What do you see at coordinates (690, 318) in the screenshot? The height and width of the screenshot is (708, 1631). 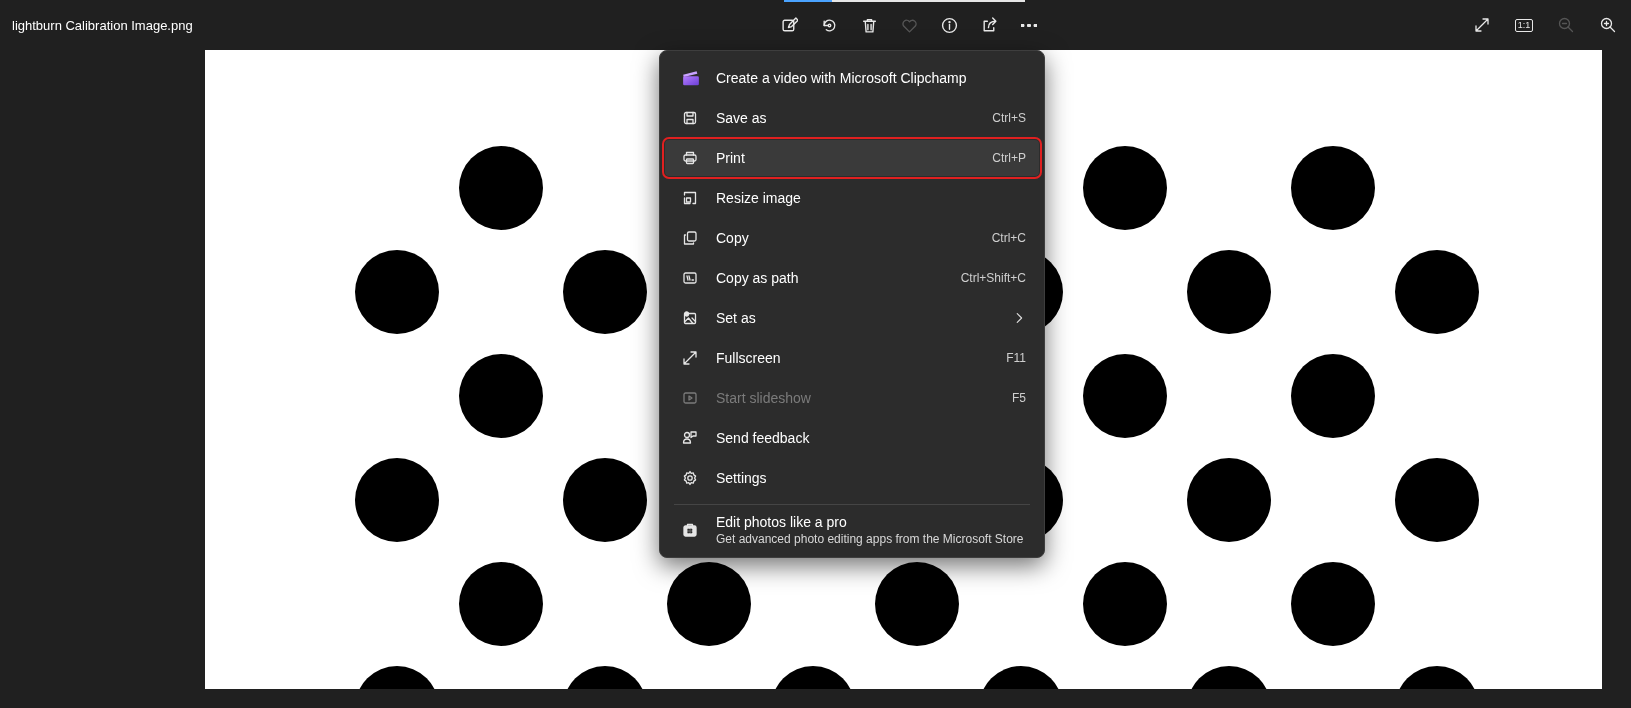 I see `image-icon` at bounding box center [690, 318].